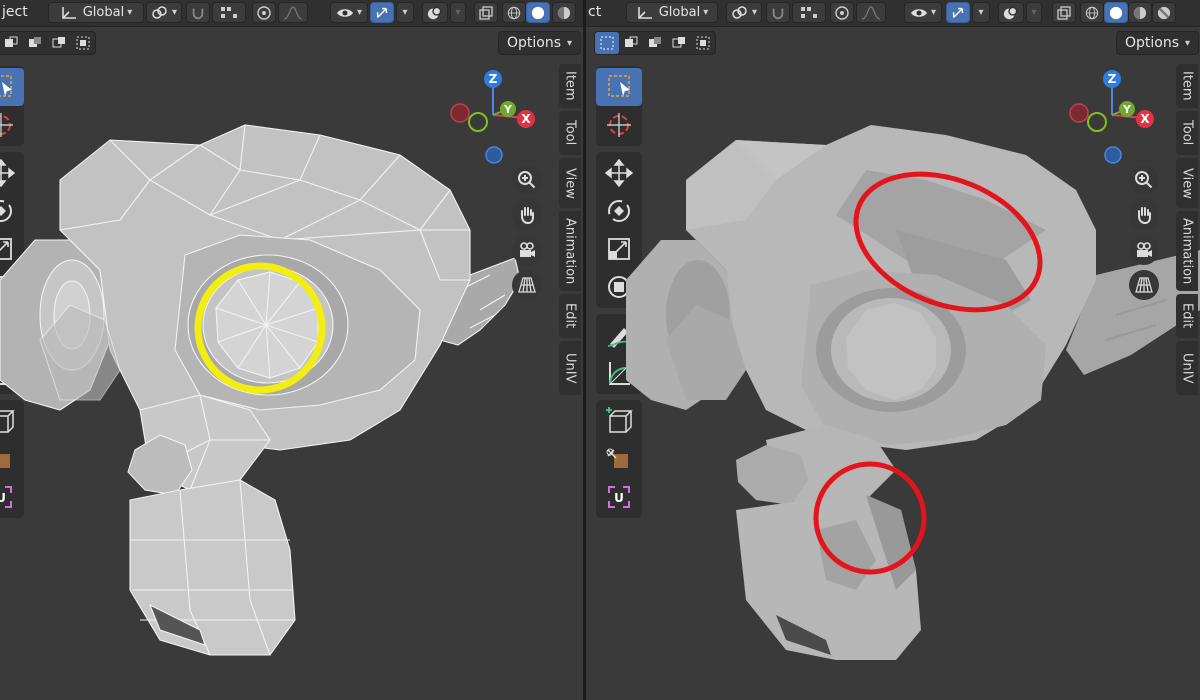  I want to click on x-axis-label: X, so click(526, 119).